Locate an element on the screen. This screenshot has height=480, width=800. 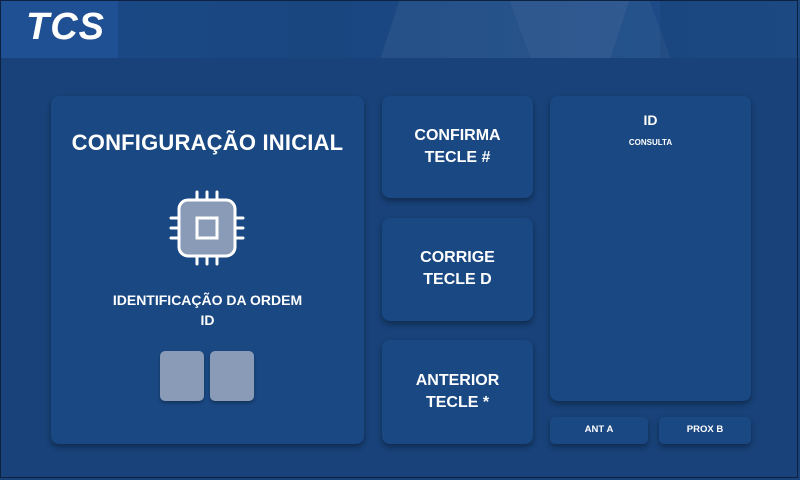
page-title: CONFIGURAÇÃO INICIAL is located at coordinates (207, 142).